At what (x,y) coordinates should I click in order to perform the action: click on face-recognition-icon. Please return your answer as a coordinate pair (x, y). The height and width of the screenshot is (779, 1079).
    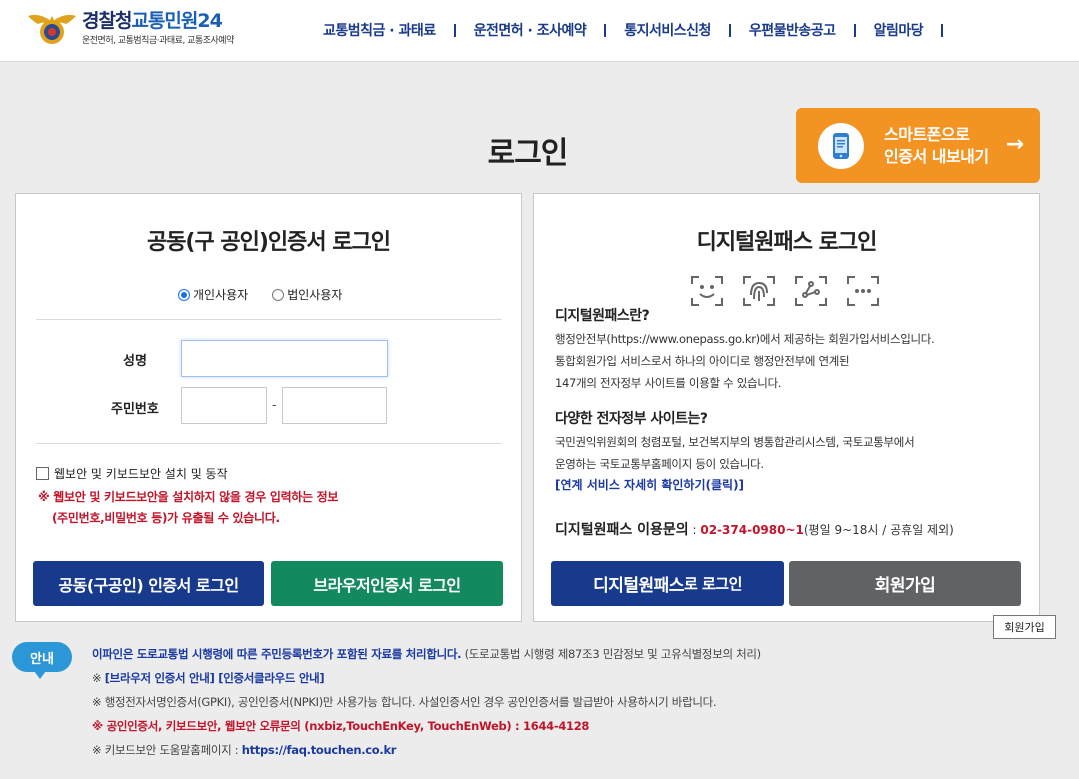
    Looking at the image, I should click on (707, 291).